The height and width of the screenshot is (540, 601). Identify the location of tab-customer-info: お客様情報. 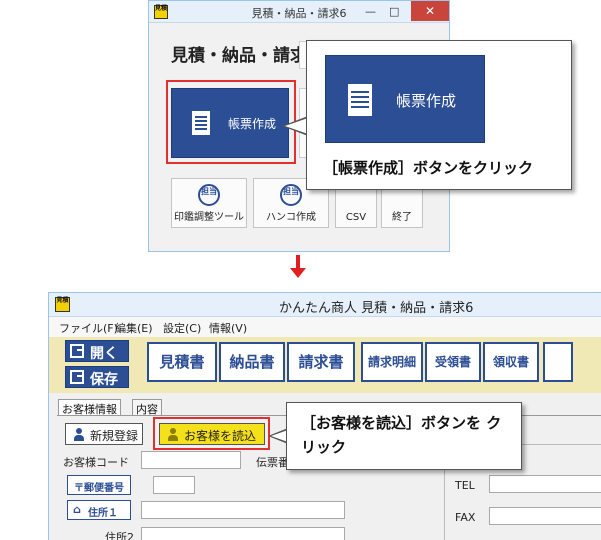
(89, 407).